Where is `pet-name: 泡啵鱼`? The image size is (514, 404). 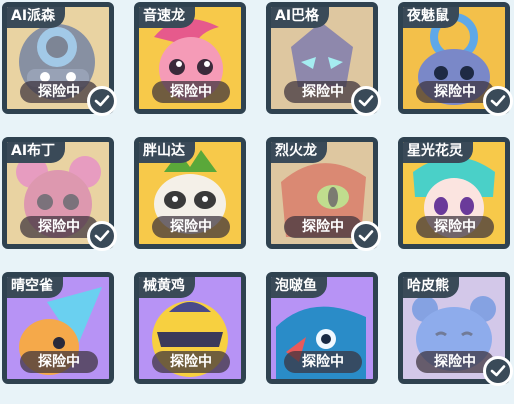
pet-name: 泡啵鱼 is located at coordinates (299, 287).